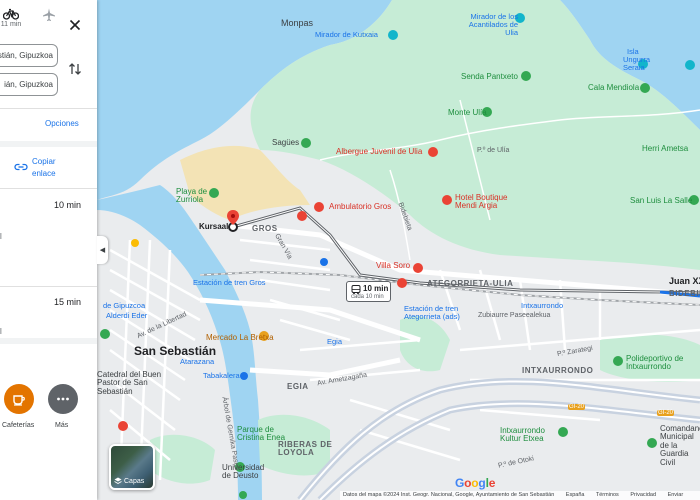 This screenshot has height=500, width=700. What do you see at coordinates (433, 152) in the screenshot?
I see `poi-albergue` at bounding box center [433, 152].